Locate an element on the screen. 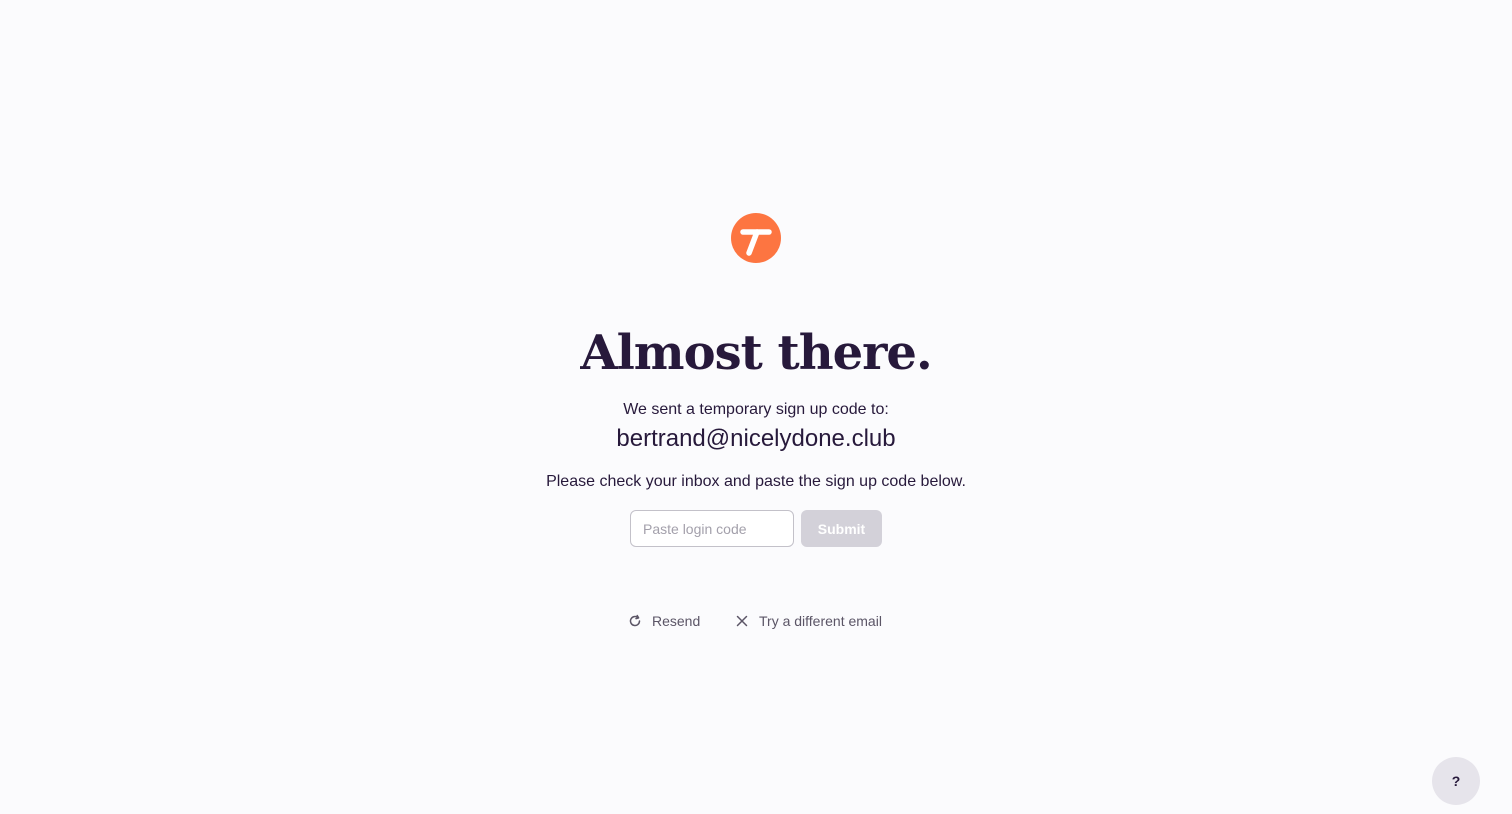 Image resolution: width=1512 pixels, height=814 pixels. help-label: ? is located at coordinates (1456, 781).